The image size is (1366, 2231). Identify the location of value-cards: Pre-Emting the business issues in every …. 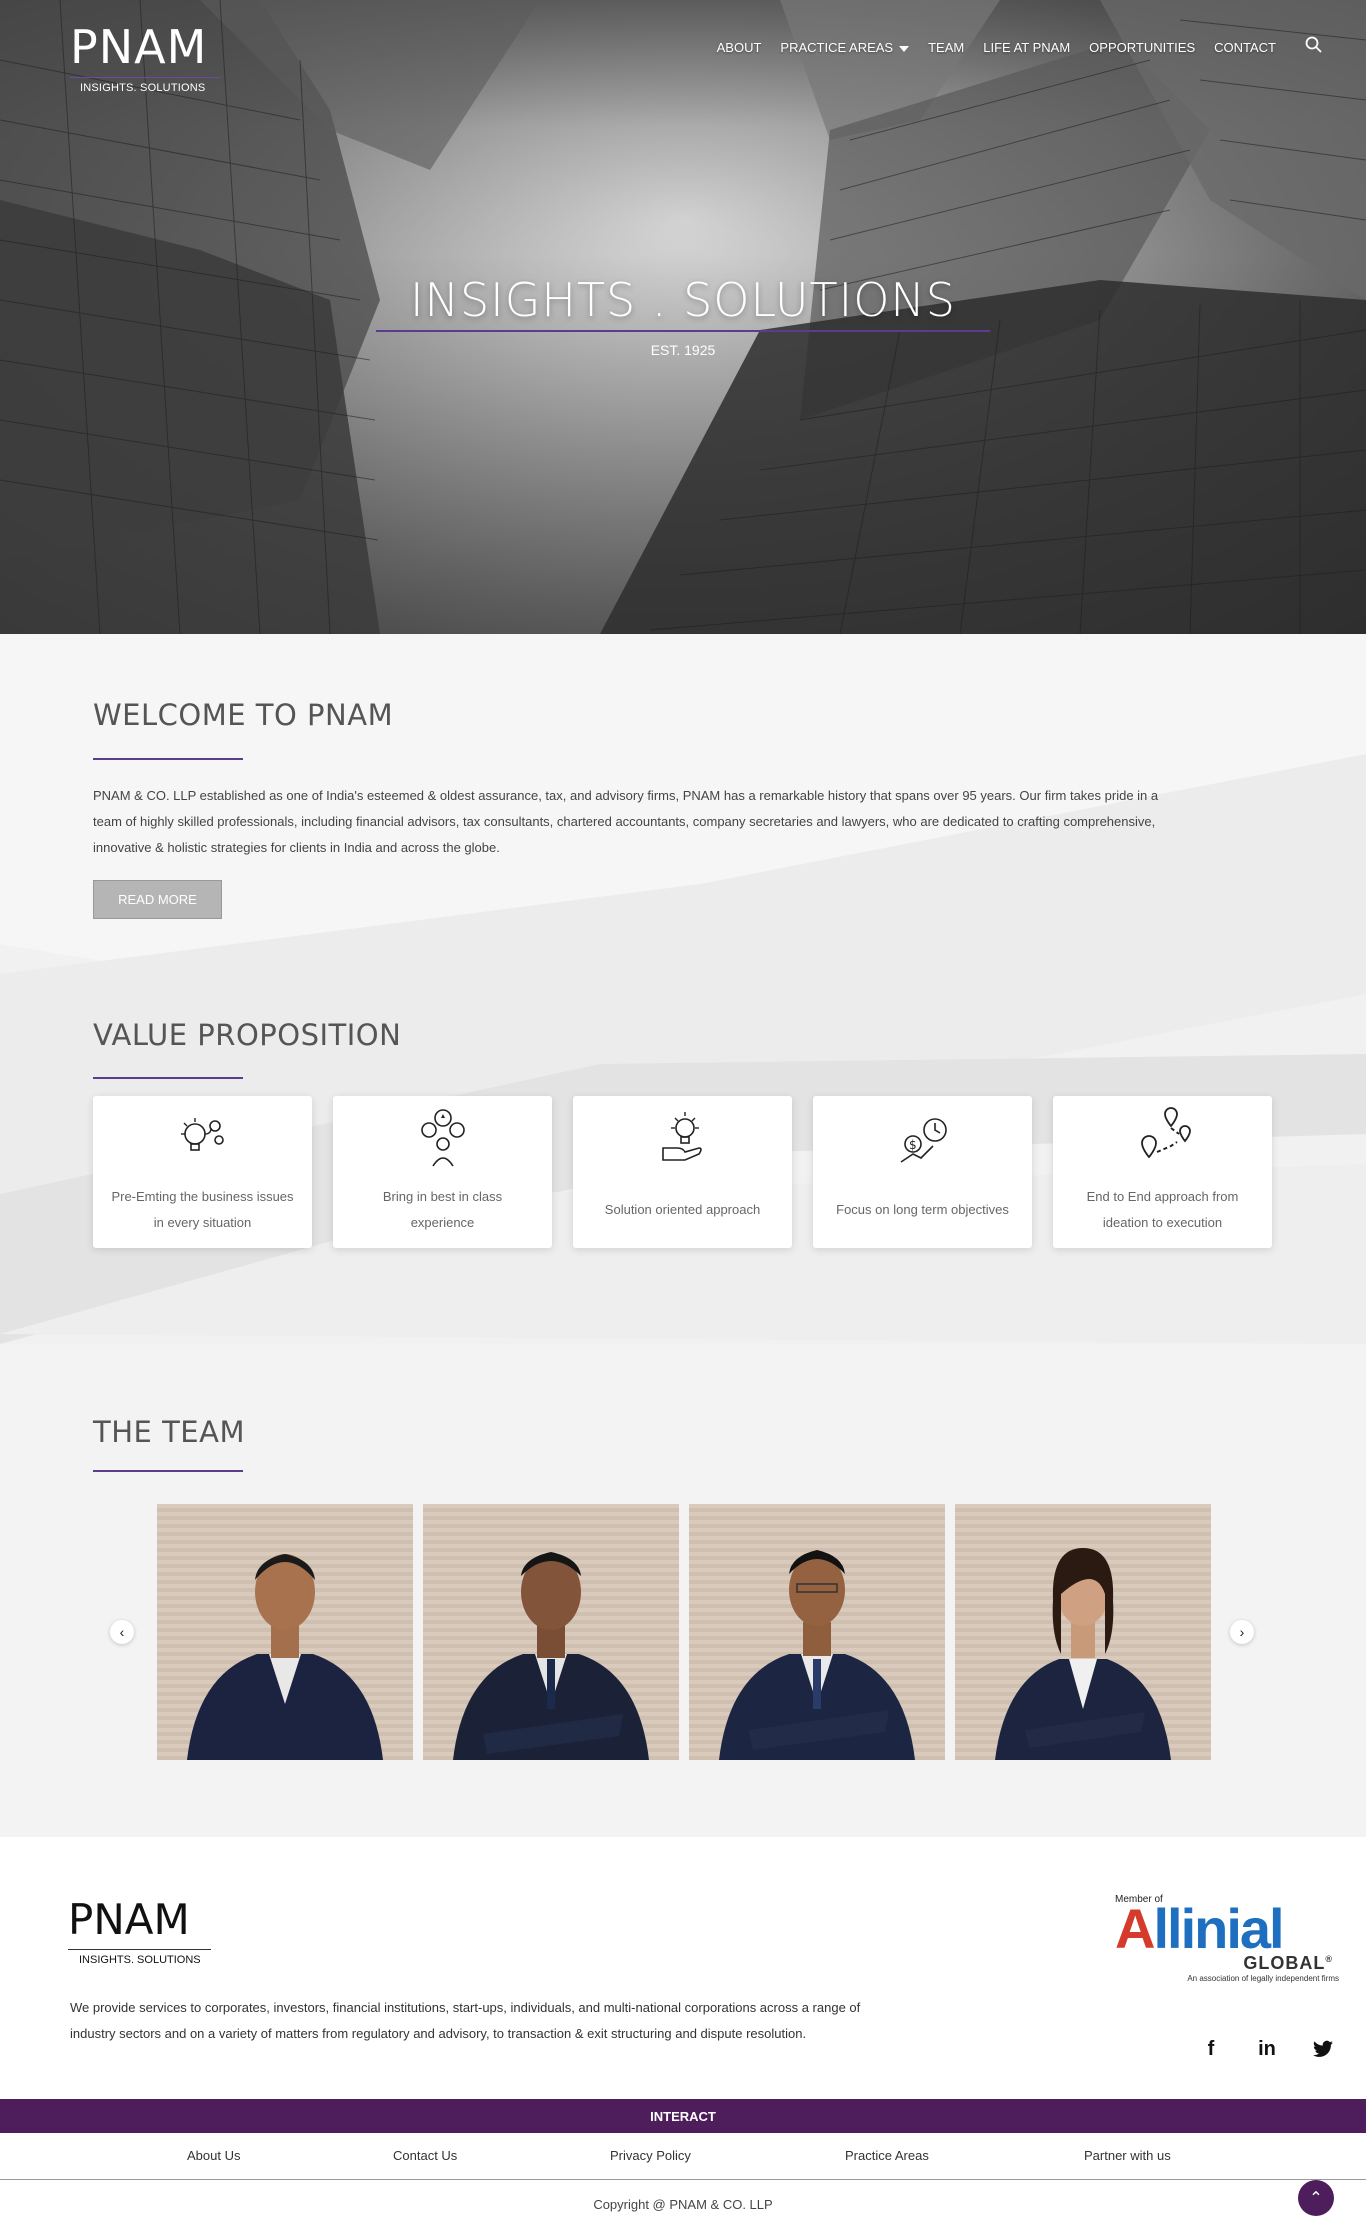
(682, 1172).